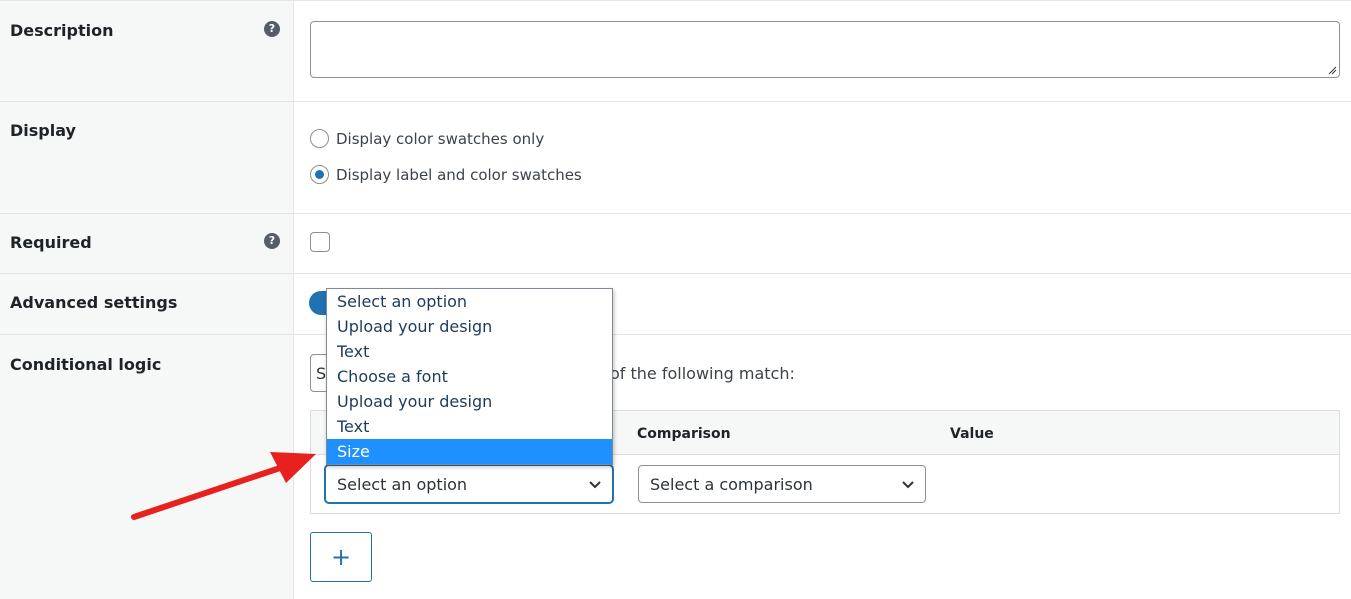  I want to click on radio-label: Display label and color swatches, so click(459, 174).